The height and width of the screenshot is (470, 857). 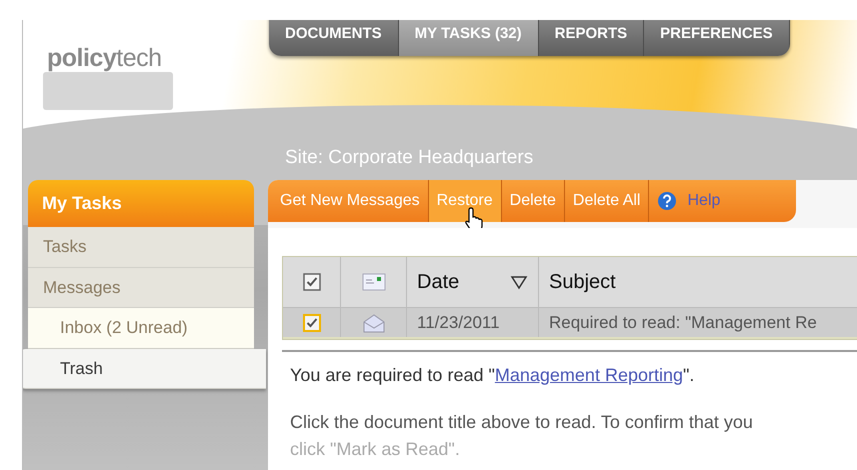 What do you see at coordinates (374, 282) in the screenshot?
I see `envelope-stamp-icon` at bounding box center [374, 282].